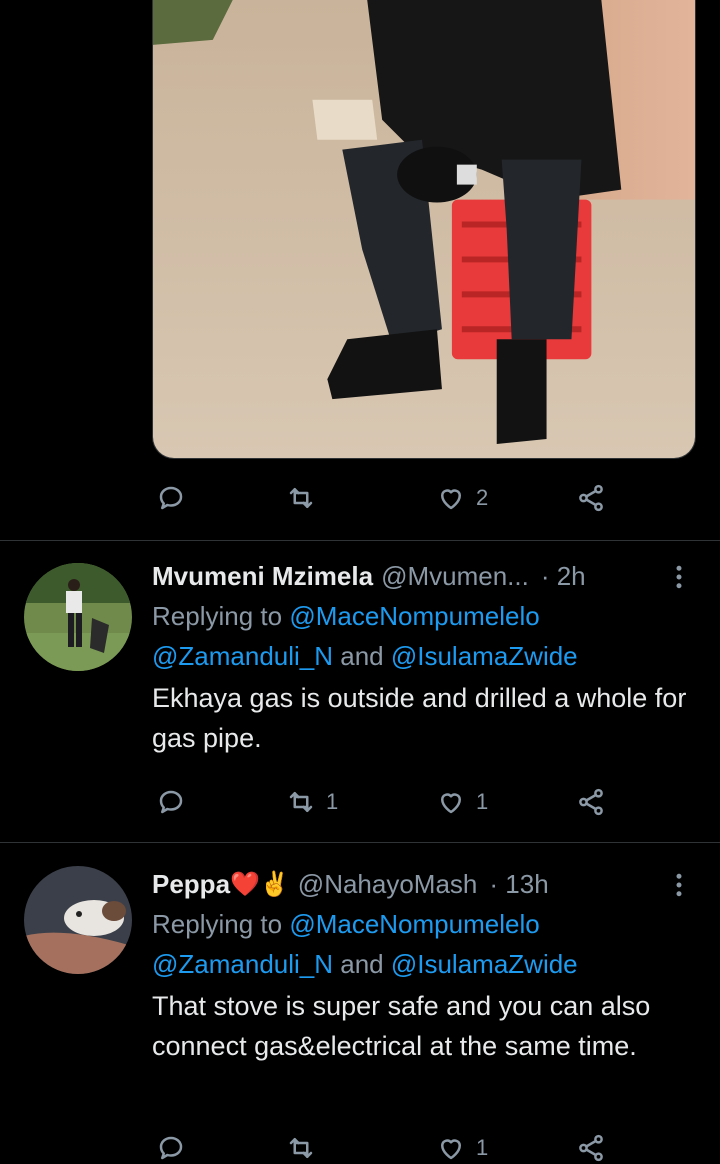 Image resolution: width=720 pixels, height=1164 pixels. What do you see at coordinates (387, 498) in the screenshot?
I see `tweet-actions: 2` at bounding box center [387, 498].